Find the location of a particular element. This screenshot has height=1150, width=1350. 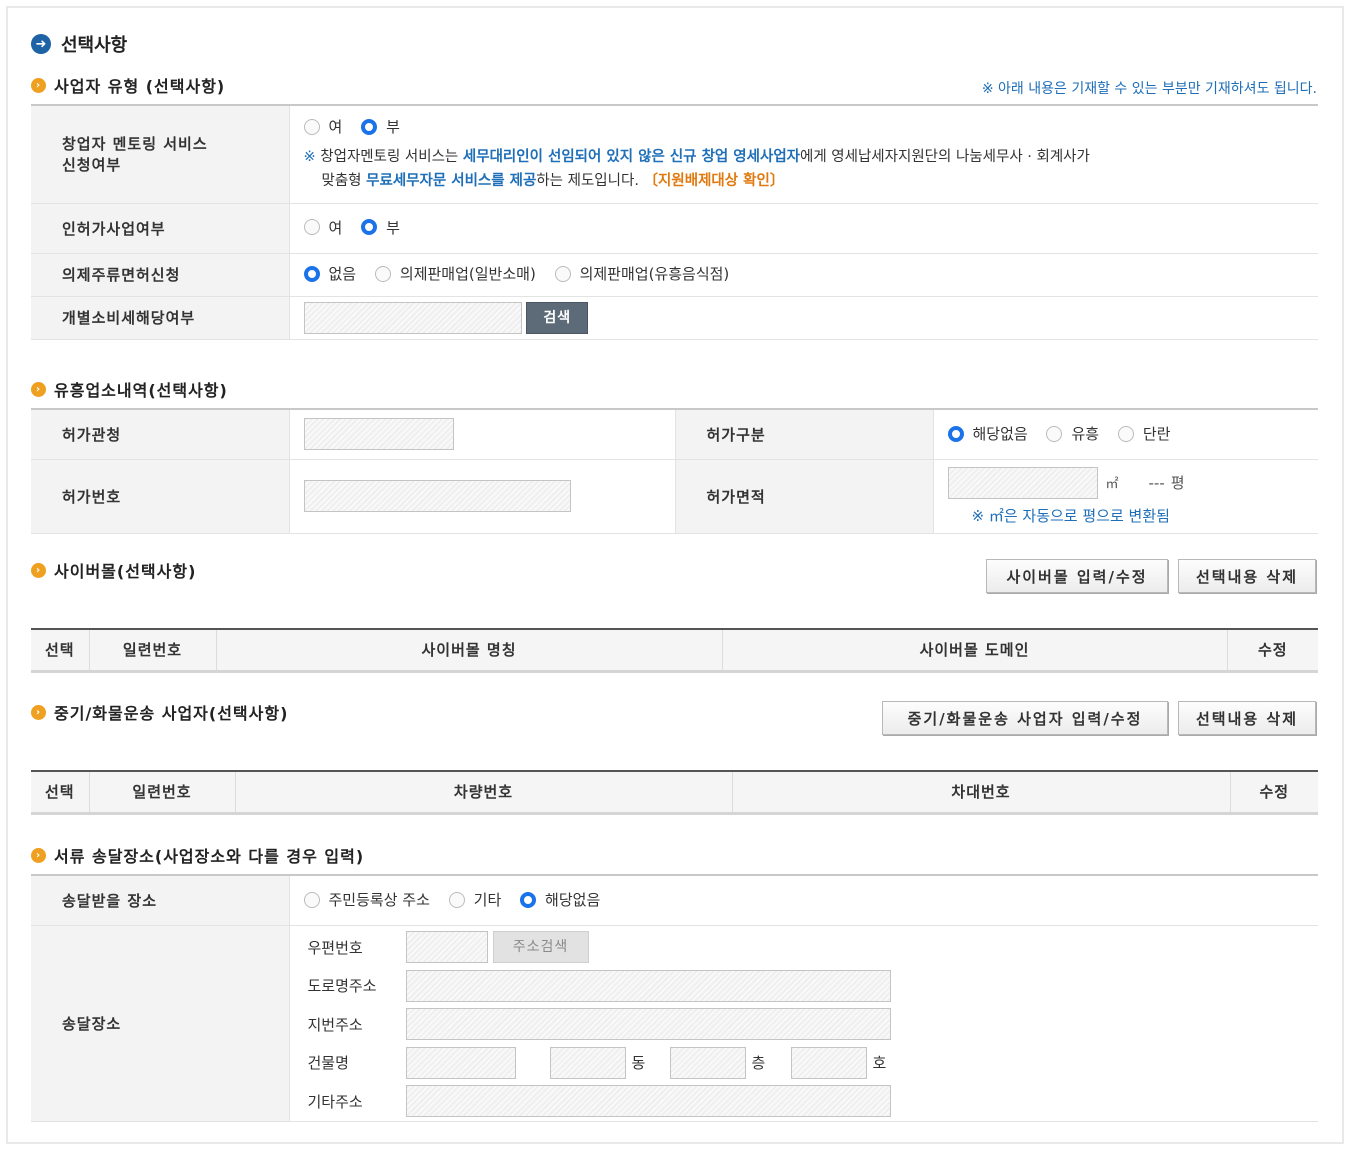

ho-unit: 호 is located at coordinates (879, 1063).